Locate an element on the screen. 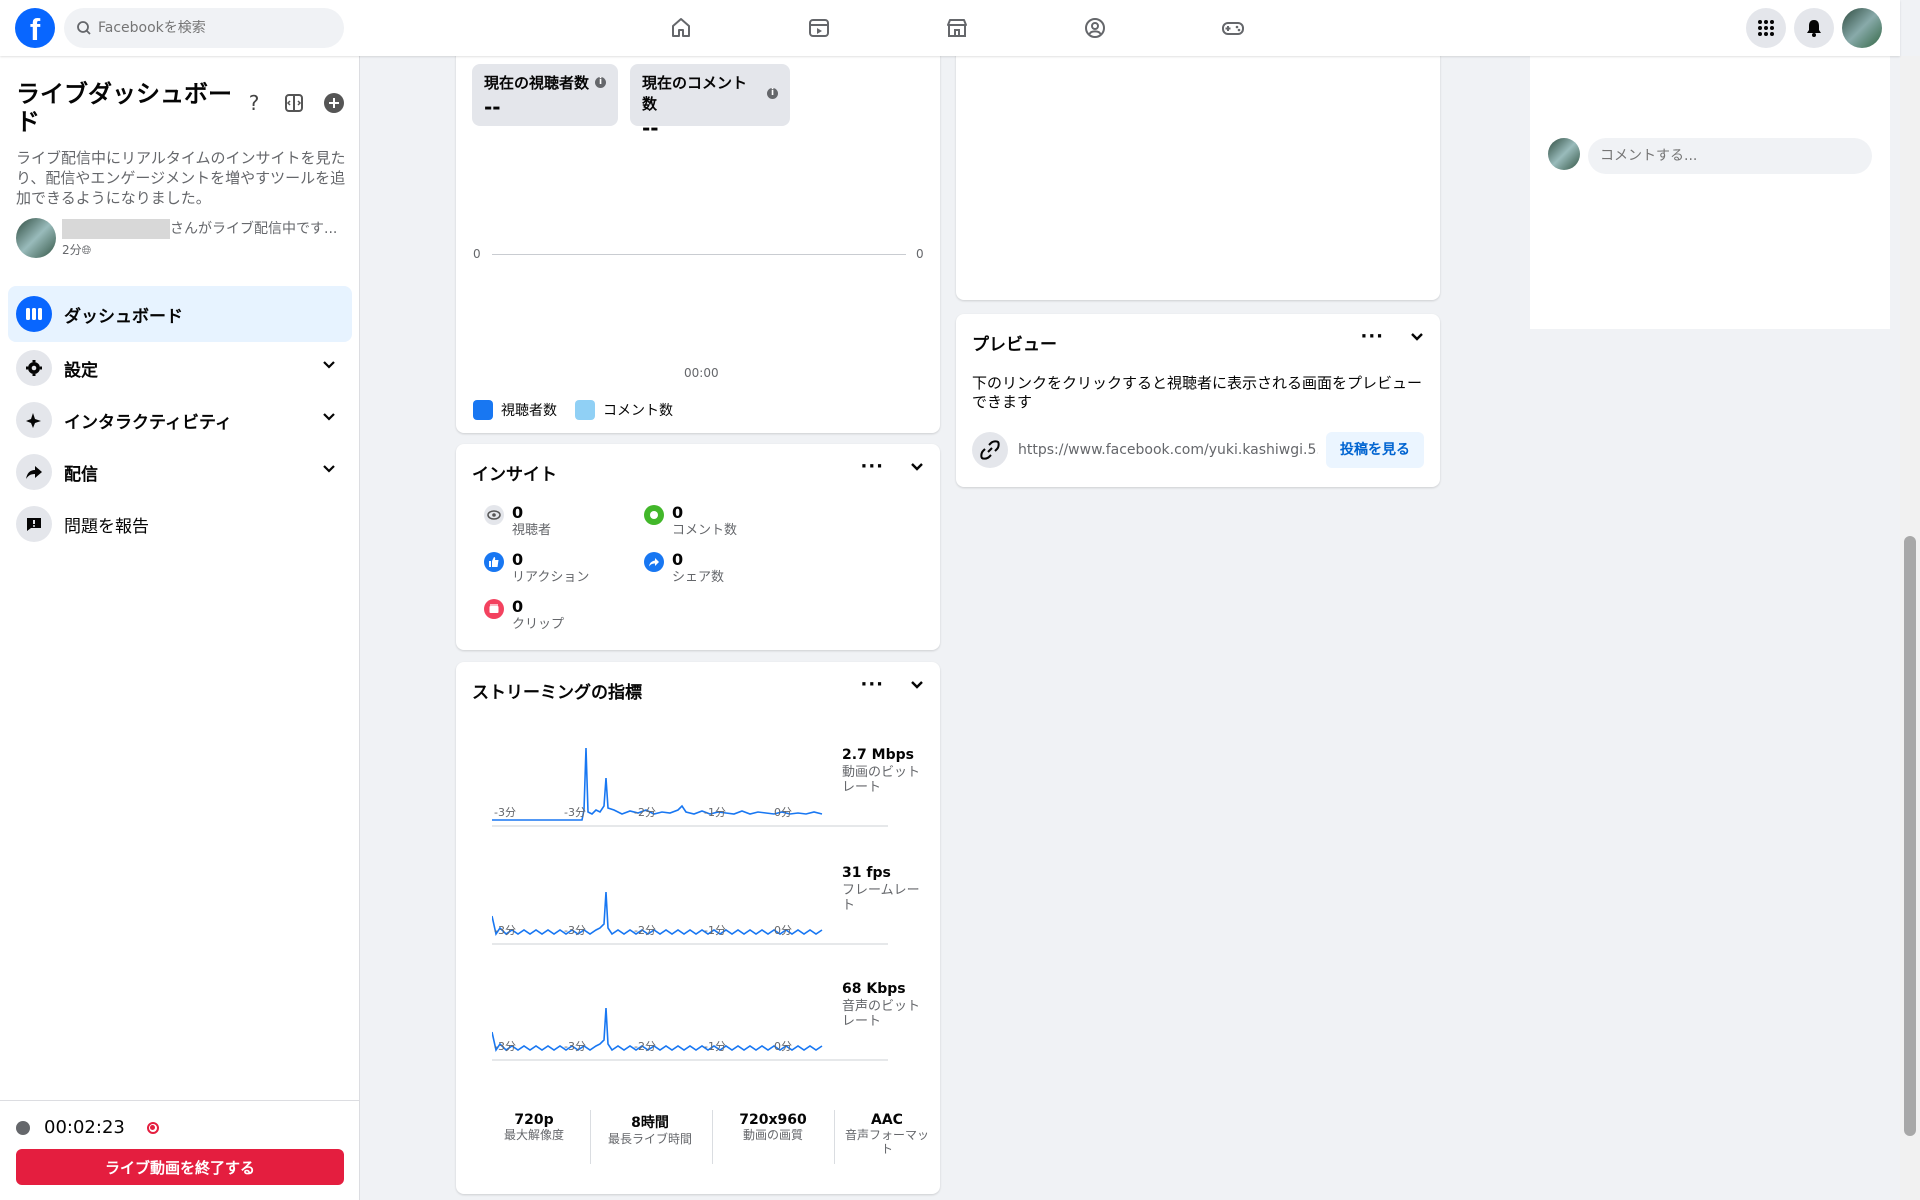  video-icon is located at coordinates (819, 28).